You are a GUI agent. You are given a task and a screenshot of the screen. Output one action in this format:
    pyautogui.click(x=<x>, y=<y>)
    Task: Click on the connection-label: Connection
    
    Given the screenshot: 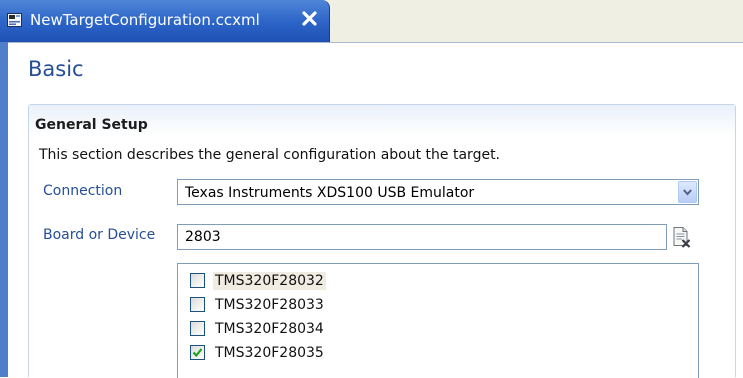 What is the action you would take?
    pyautogui.click(x=83, y=191)
    